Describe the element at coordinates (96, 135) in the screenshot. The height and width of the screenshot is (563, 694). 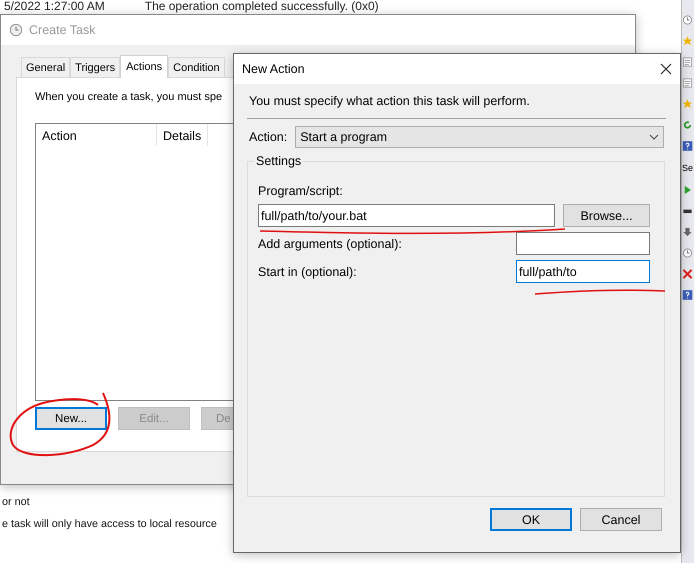
I see `column-header: Action` at that location.